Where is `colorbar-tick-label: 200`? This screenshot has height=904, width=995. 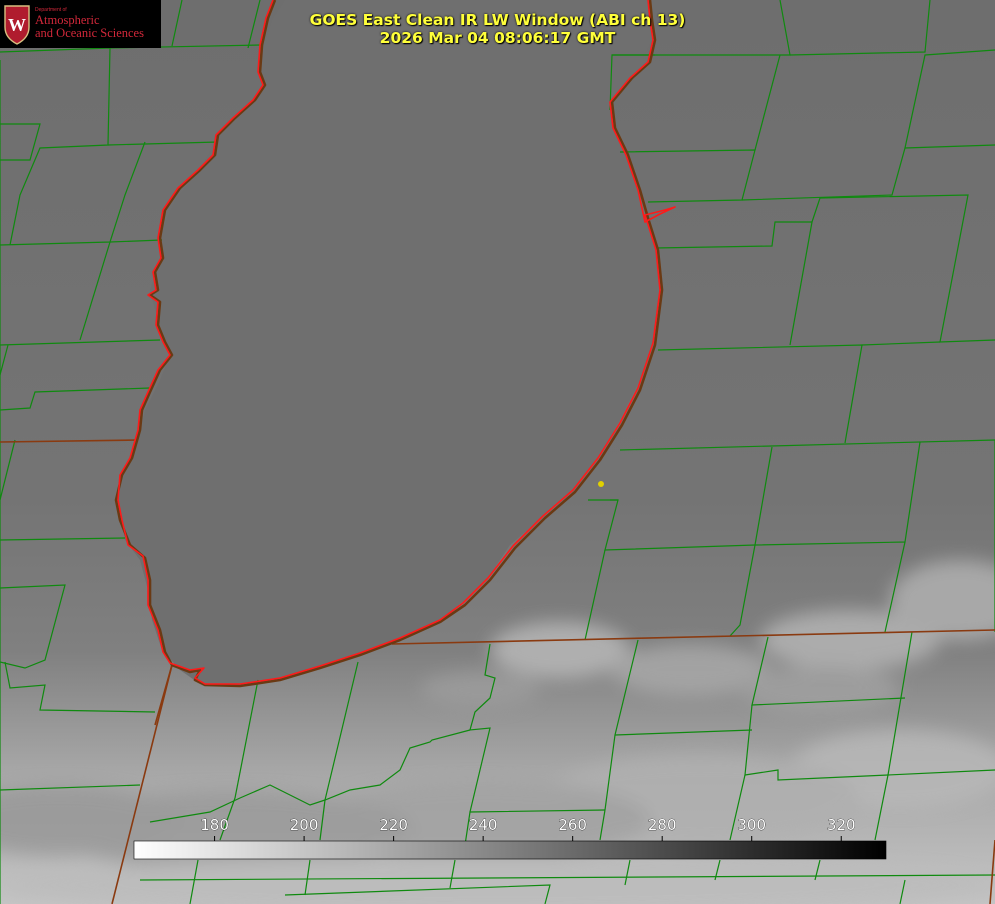
colorbar-tick-label: 200 is located at coordinates (304, 825).